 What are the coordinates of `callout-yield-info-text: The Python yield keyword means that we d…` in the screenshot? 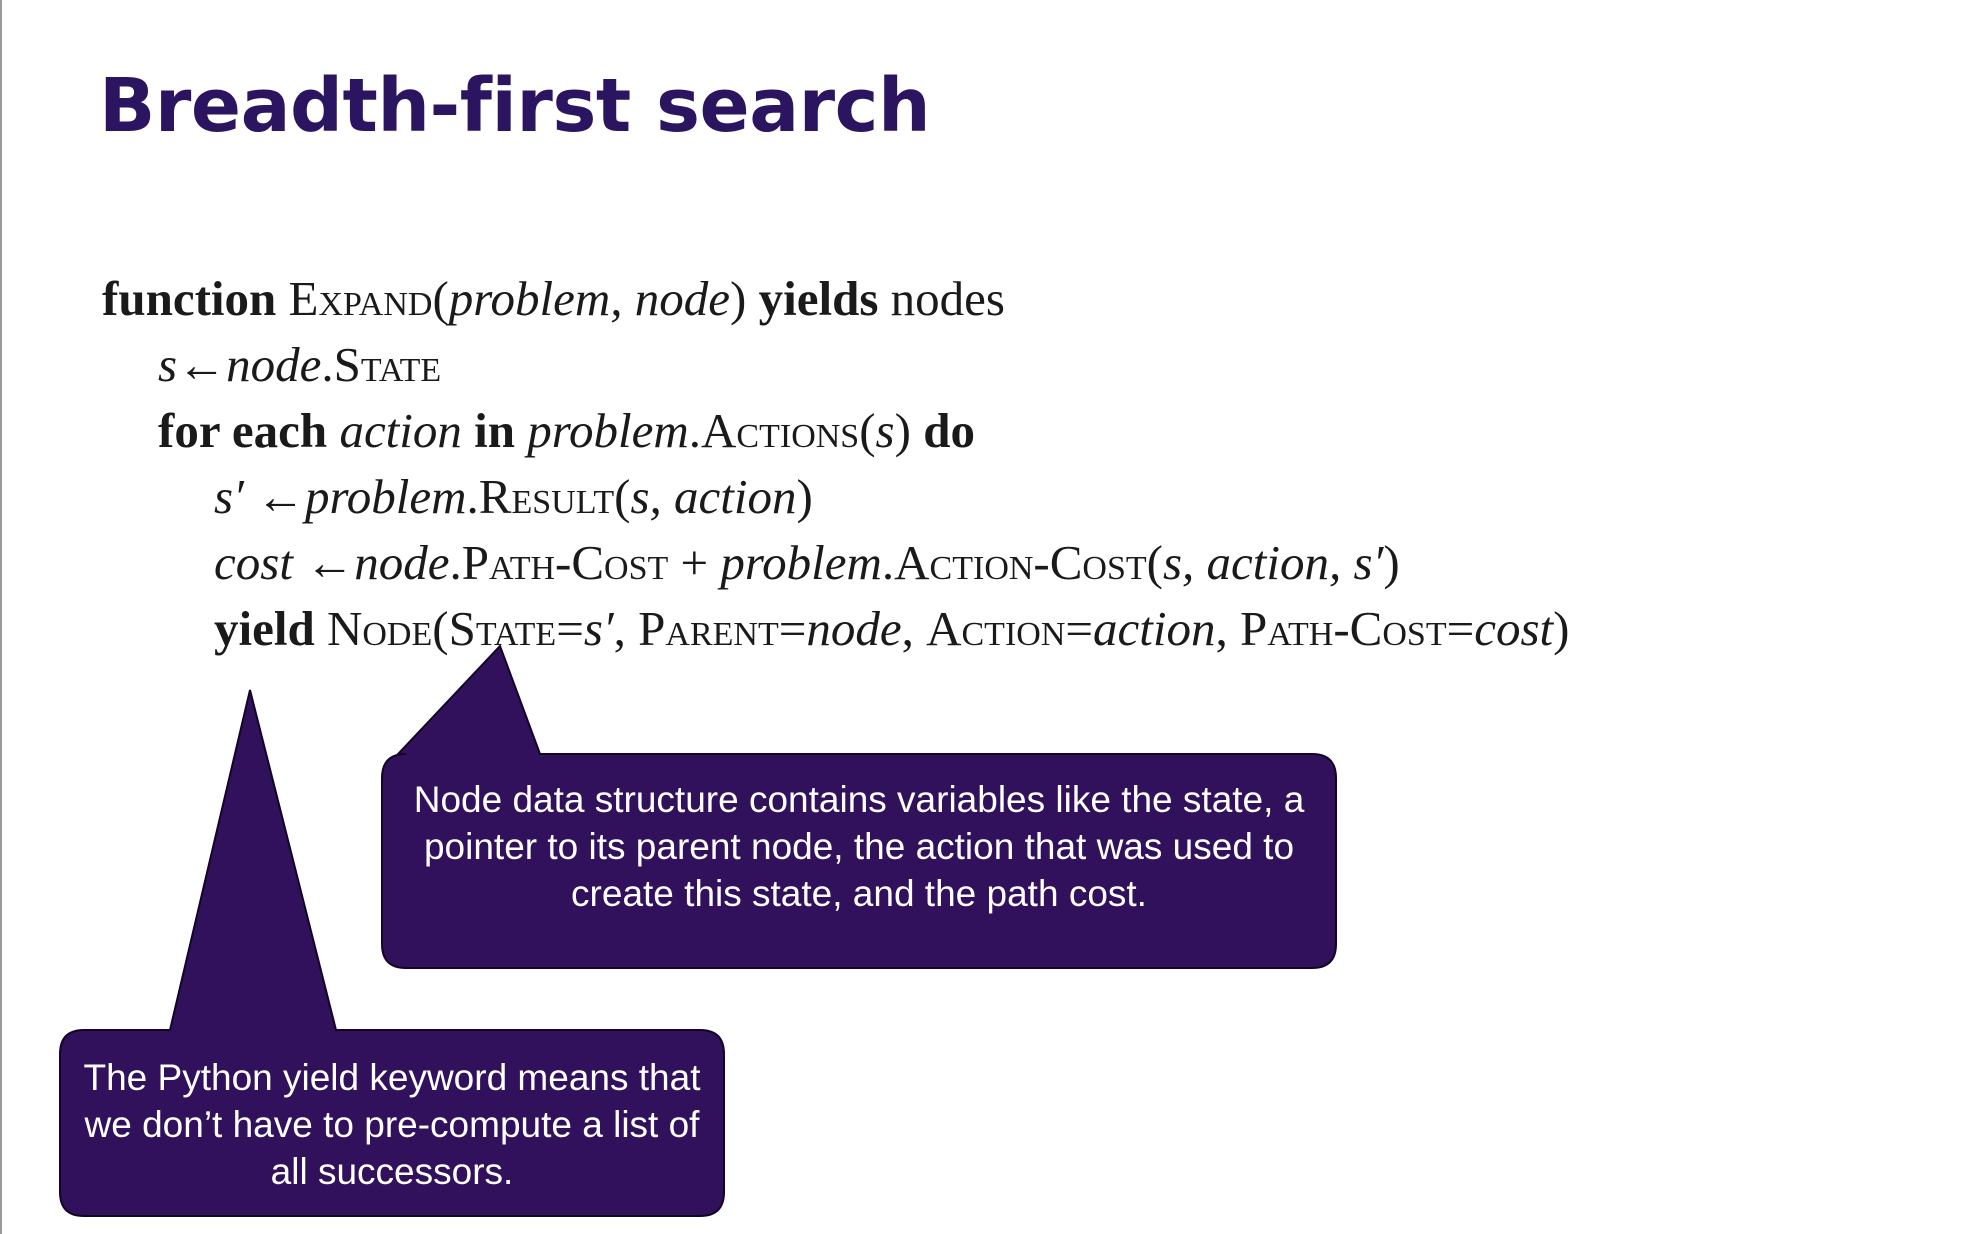 It's located at (392, 1124).